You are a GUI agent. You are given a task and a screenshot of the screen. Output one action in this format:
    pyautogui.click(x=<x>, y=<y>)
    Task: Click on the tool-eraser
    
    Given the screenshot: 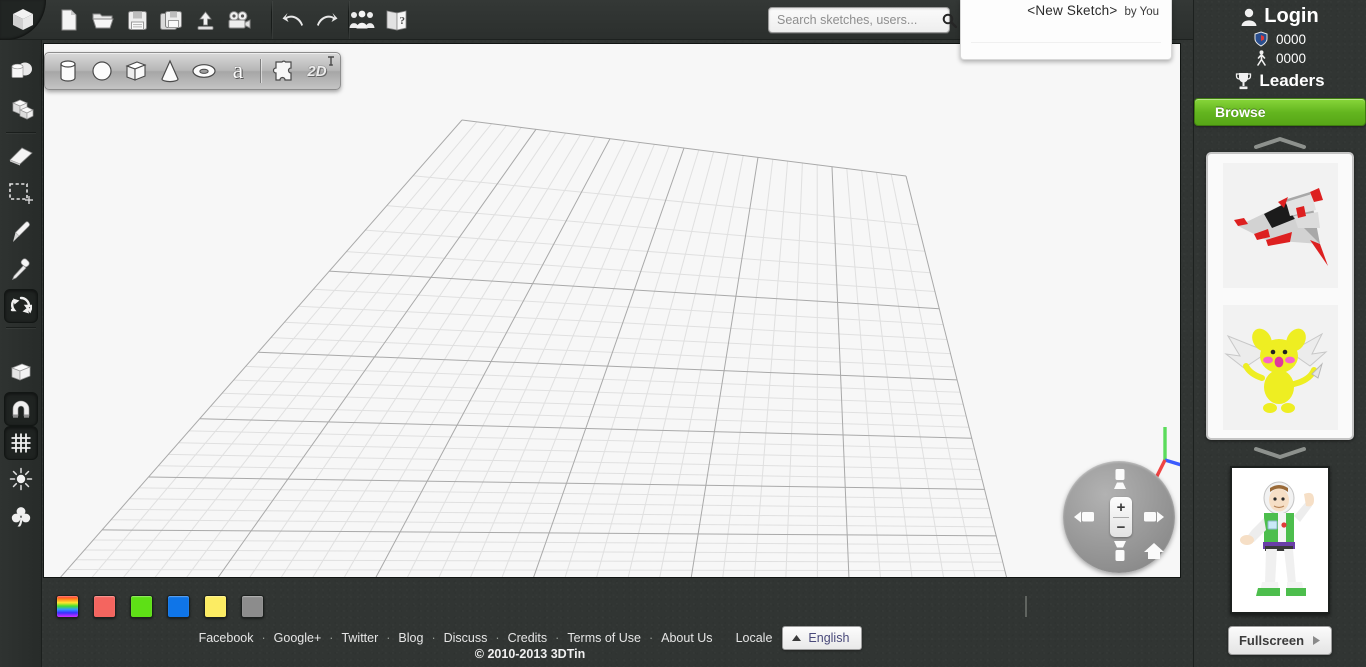 What is the action you would take?
    pyautogui.click(x=21, y=156)
    